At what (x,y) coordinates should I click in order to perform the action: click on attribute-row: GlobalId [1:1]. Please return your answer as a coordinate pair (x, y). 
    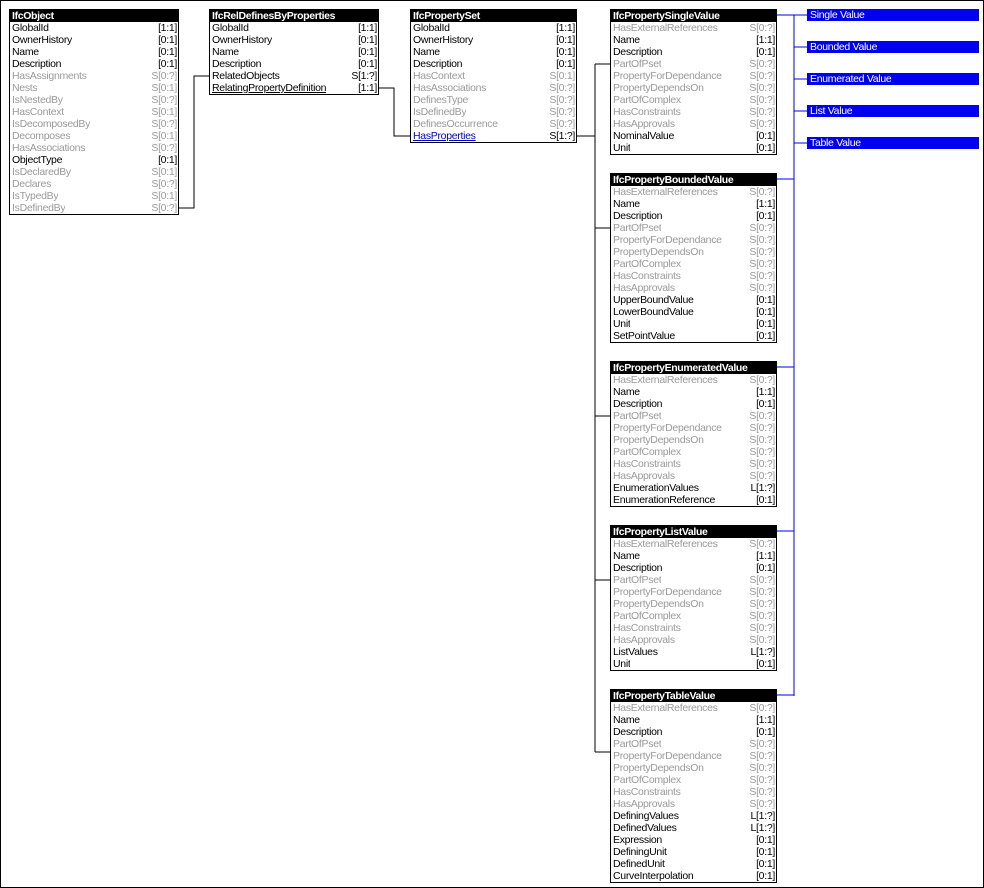
    Looking at the image, I should click on (94, 28).